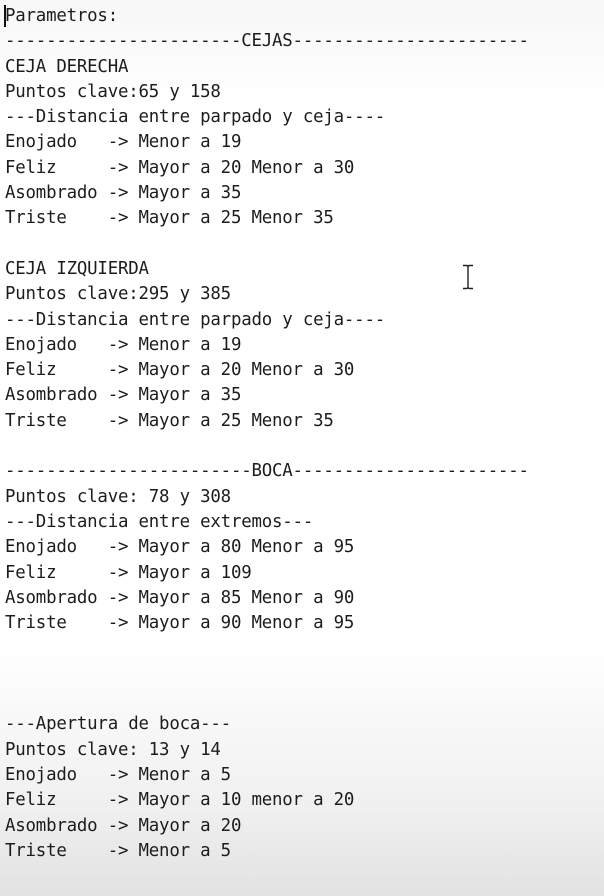  I want to click on text-caret, so click(5, 16).